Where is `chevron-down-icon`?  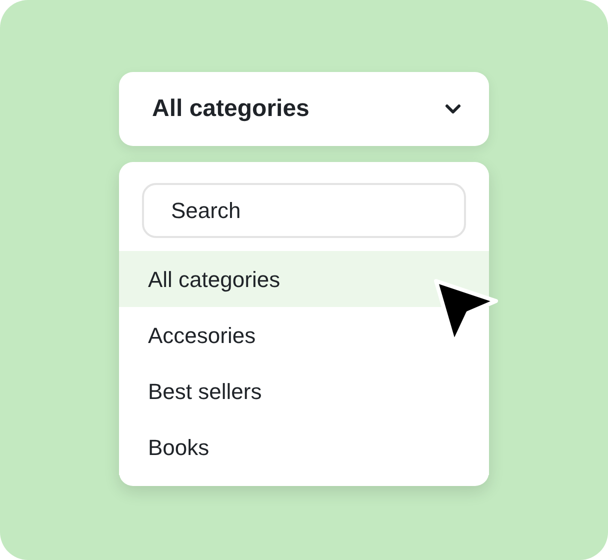
chevron-down-icon is located at coordinates (453, 109).